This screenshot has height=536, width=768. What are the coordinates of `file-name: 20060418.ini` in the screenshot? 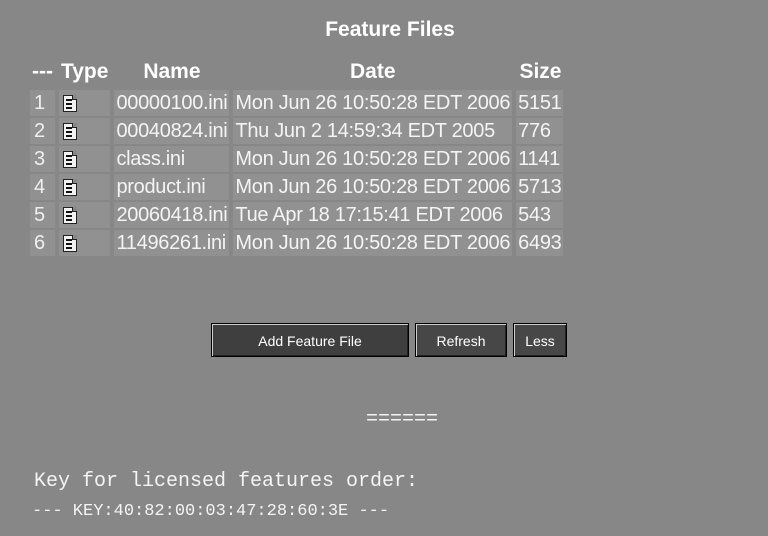 It's located at (172, 215).